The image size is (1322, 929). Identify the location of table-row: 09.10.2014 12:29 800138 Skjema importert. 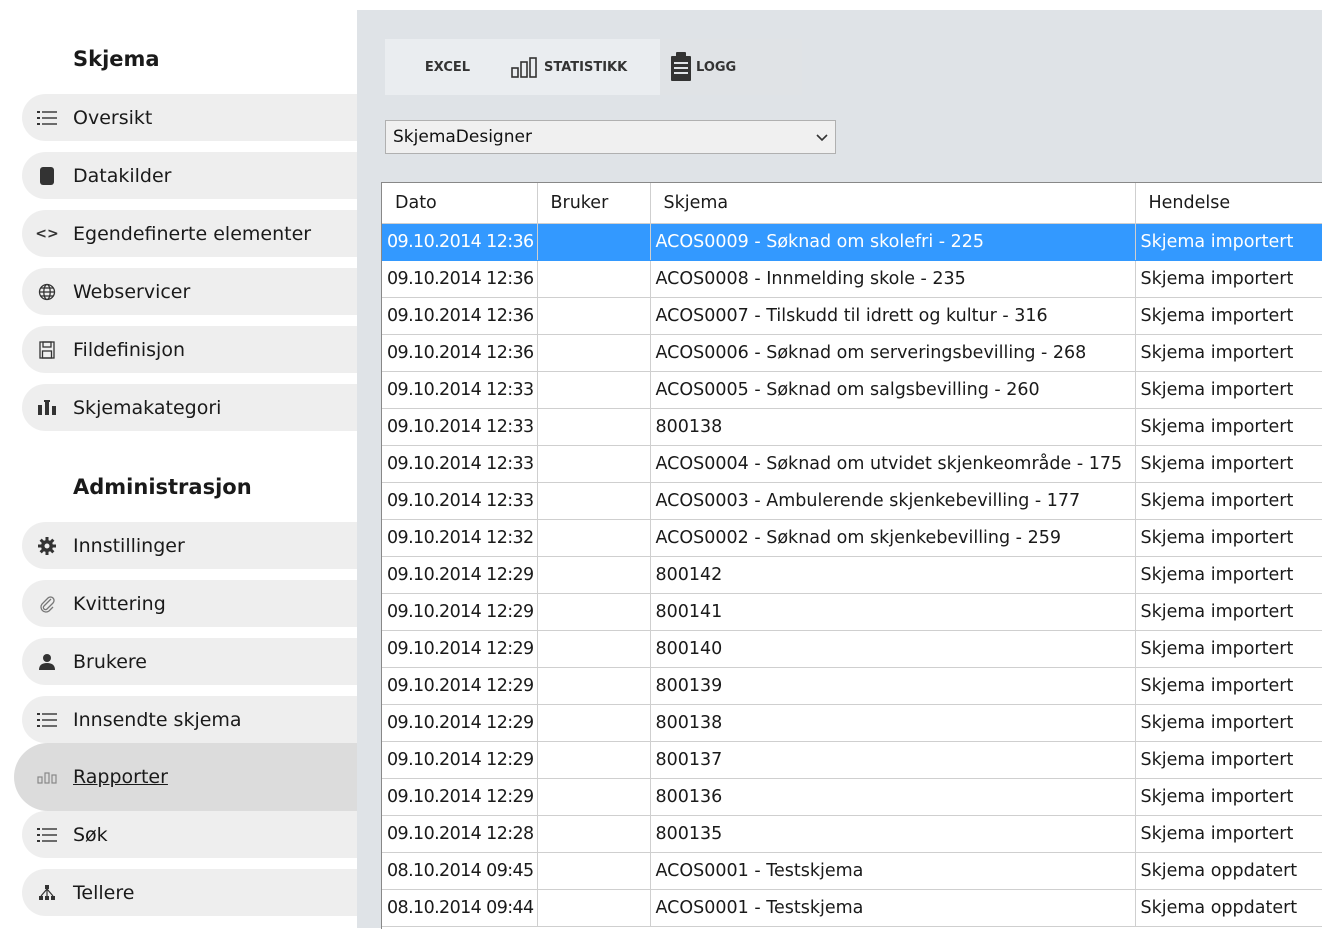
(852, 723).